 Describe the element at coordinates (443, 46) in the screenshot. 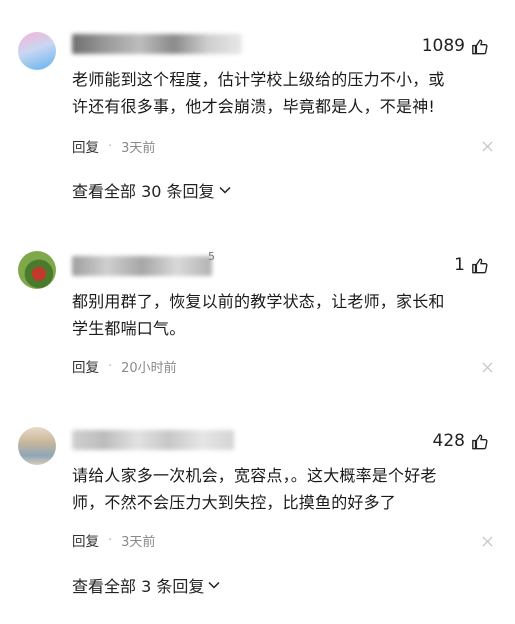

I see `like-count: 1089` at that location.